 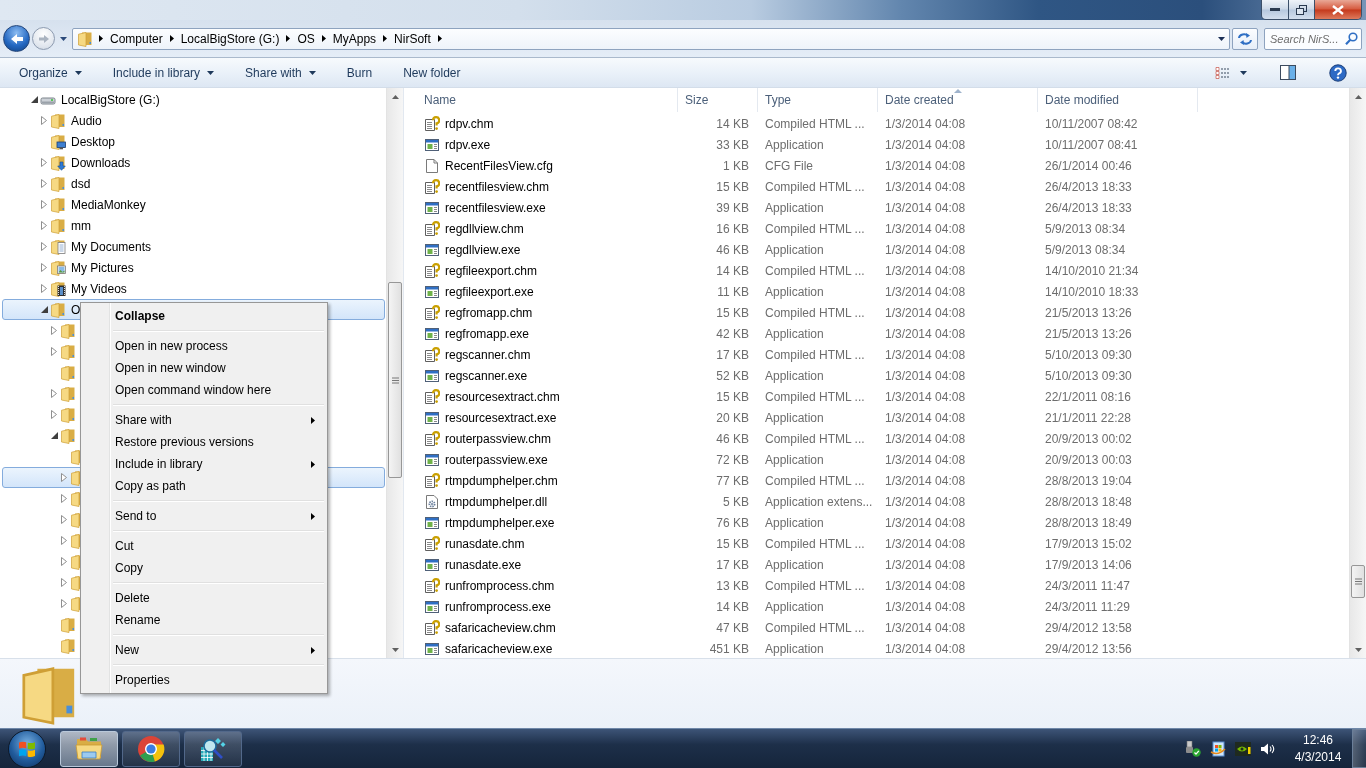 I want to click on menu-item: Cut, so click(x=204, y=546).